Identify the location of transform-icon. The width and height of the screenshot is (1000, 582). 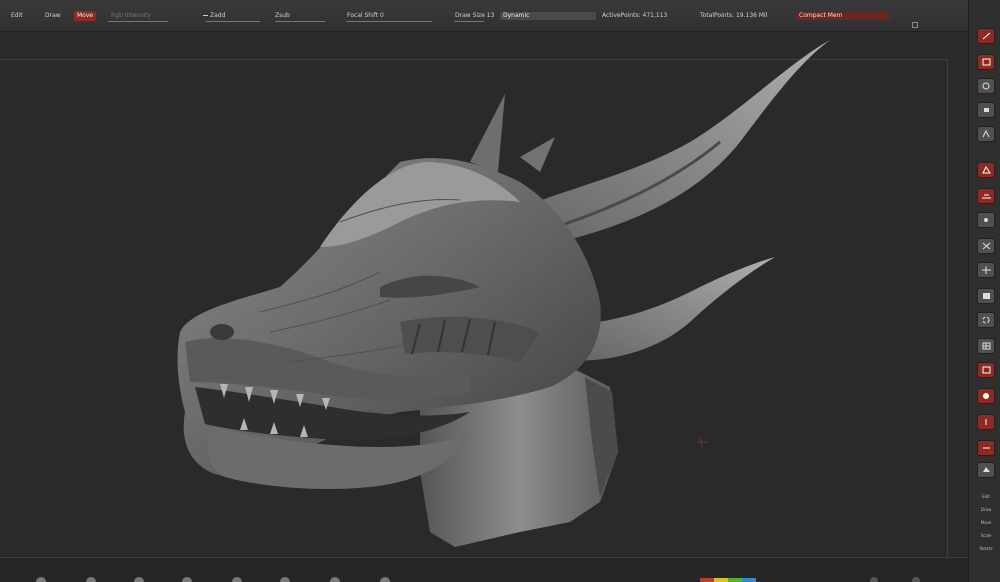
(986, 36).